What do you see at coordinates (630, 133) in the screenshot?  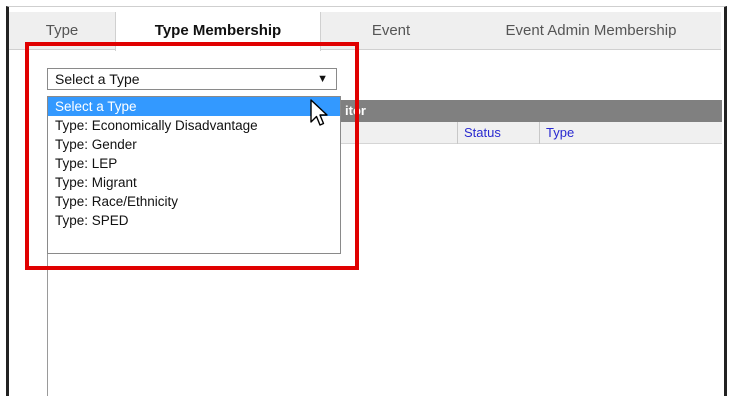 I see `column-header-type: Type` at bounding box center [630, 133].